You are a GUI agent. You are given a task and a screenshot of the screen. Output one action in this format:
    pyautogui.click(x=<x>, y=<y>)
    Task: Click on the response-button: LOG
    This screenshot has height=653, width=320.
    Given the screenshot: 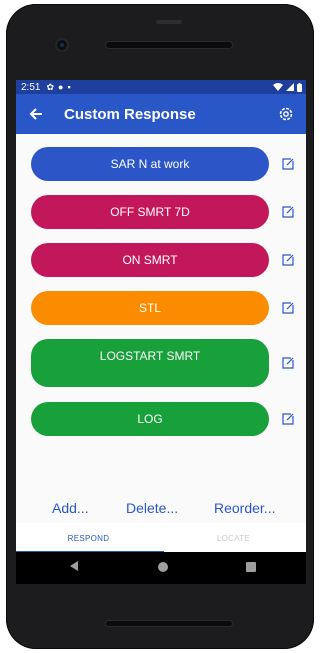 What is the action you would take?
    pyautogui.click(x=150, y=419)
    